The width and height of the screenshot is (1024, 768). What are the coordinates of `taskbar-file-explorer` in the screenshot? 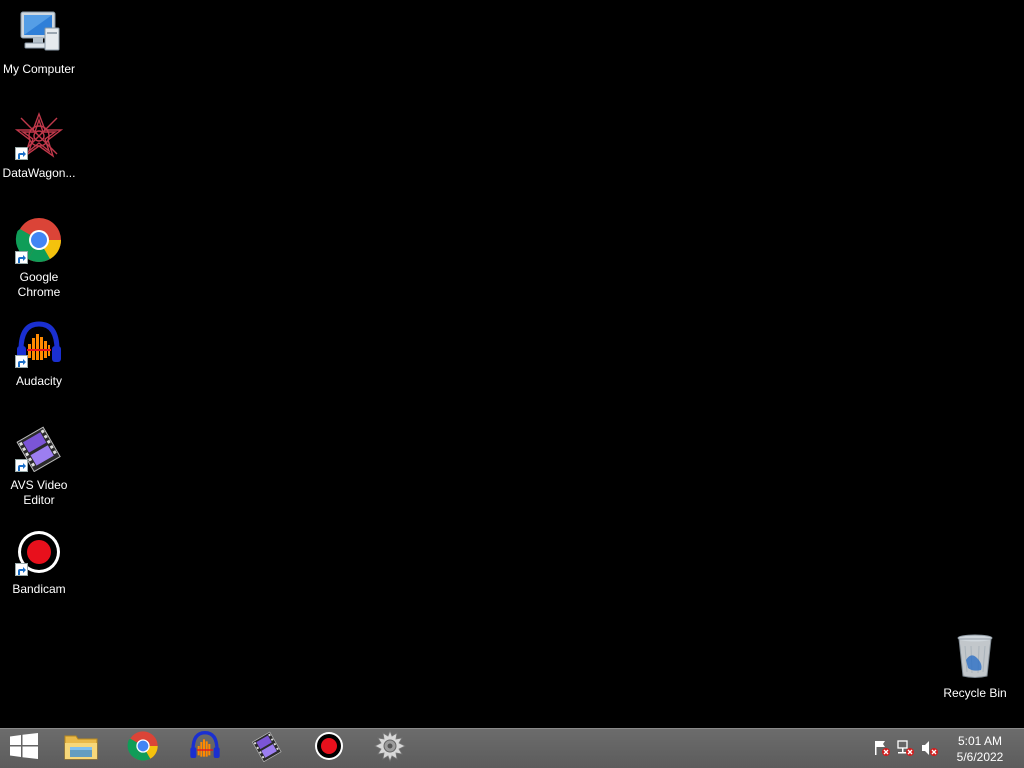 It's located at (81, 748).